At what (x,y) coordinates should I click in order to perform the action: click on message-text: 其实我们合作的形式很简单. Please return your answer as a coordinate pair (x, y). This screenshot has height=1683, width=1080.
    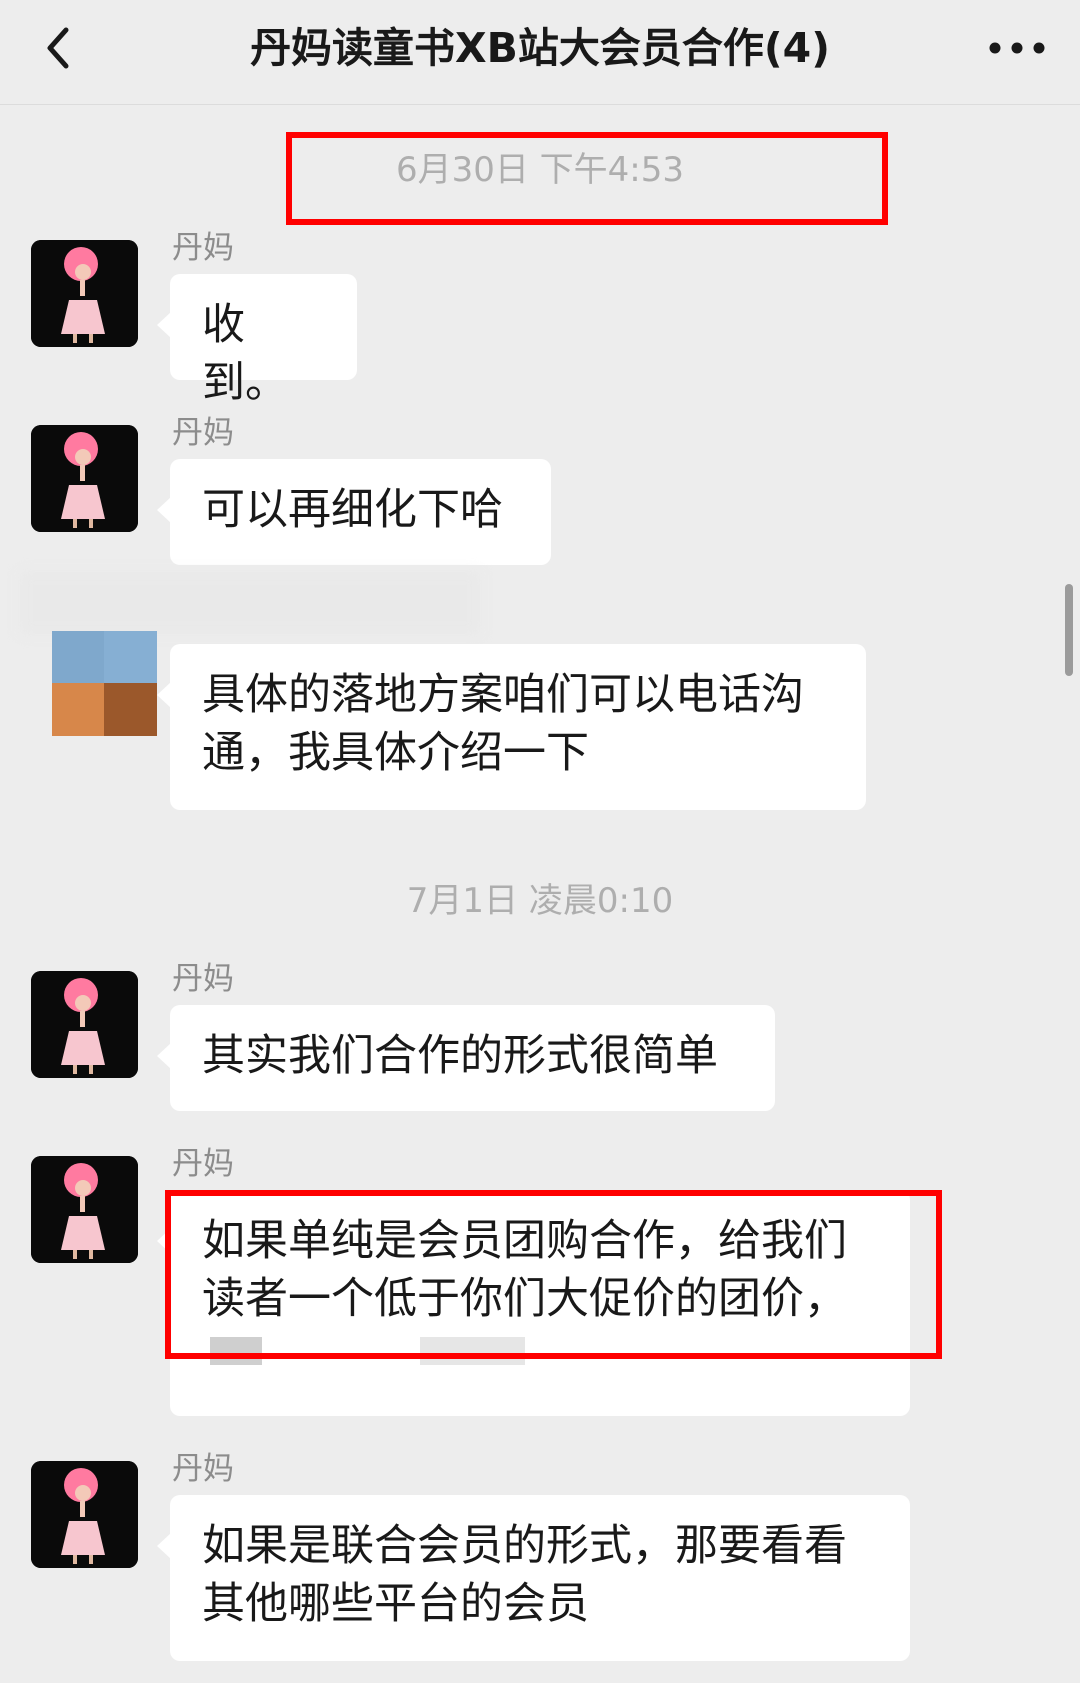
    Looking at the image, I should click on (460, 1056).